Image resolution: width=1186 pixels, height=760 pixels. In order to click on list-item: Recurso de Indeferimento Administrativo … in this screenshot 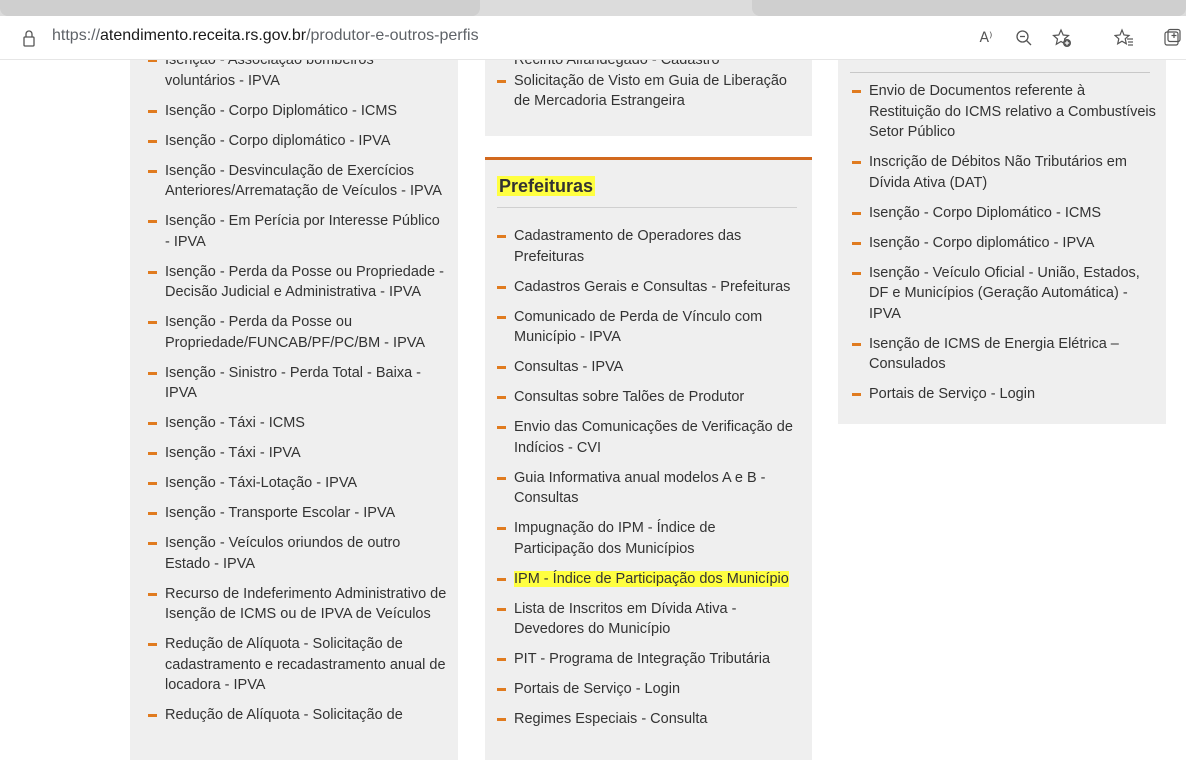, I will do `click(298, 604)`.